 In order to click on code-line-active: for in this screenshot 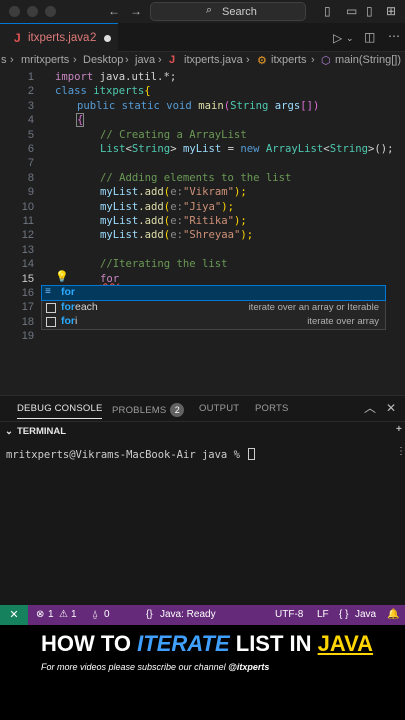, I will do `click(110, 278)`.